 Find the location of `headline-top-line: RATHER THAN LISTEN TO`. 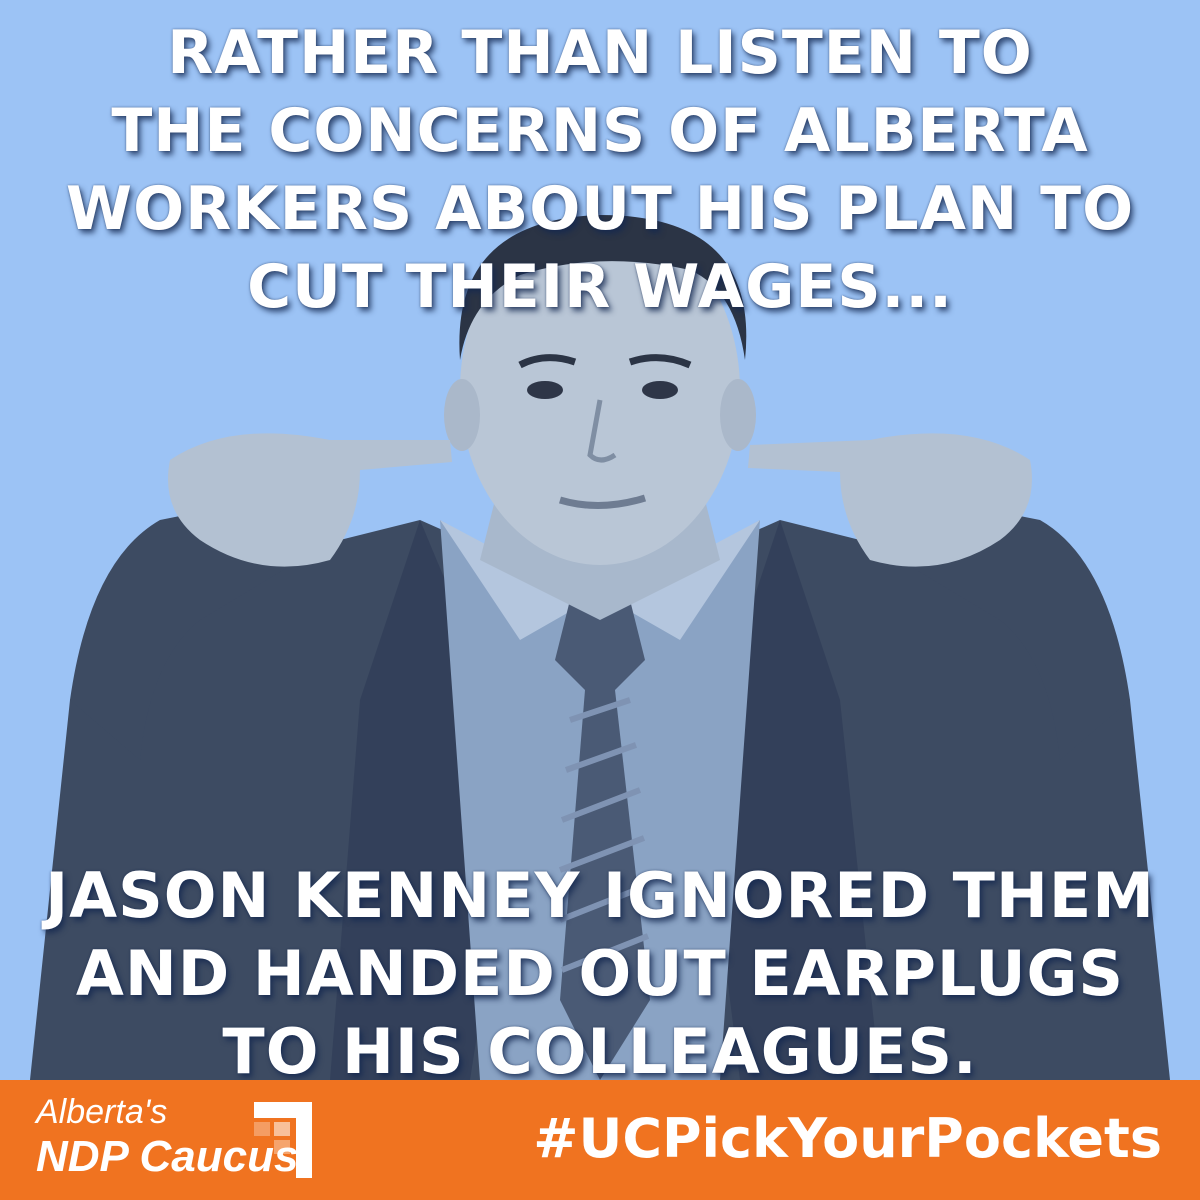

headline-top-line: RATHER THAN LISTEN TO is located at coordinates (600, 53).